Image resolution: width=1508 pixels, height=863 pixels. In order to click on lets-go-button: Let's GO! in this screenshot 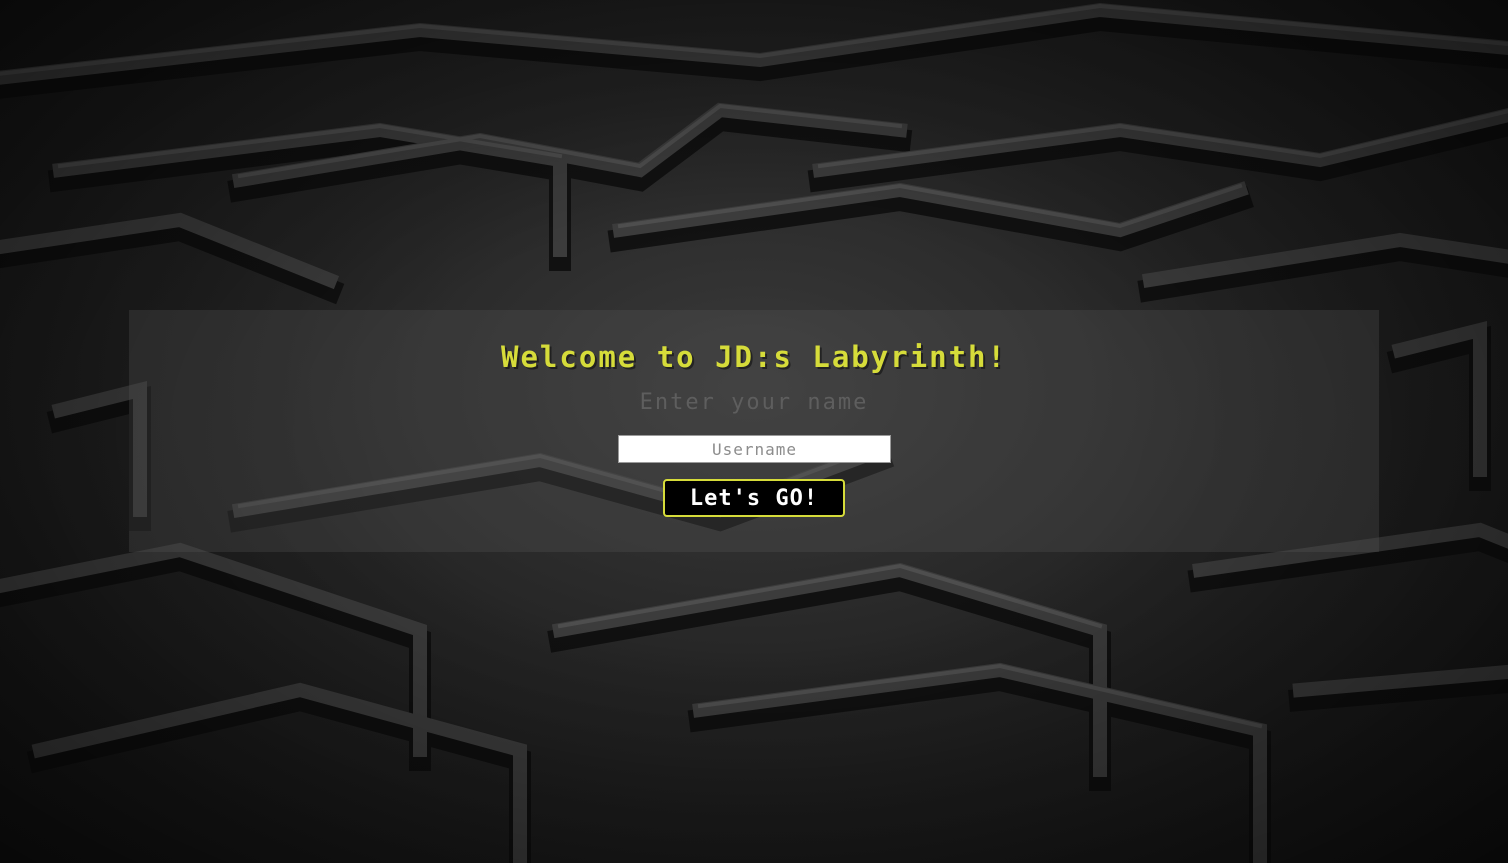, I will do `click(754, 498)`.